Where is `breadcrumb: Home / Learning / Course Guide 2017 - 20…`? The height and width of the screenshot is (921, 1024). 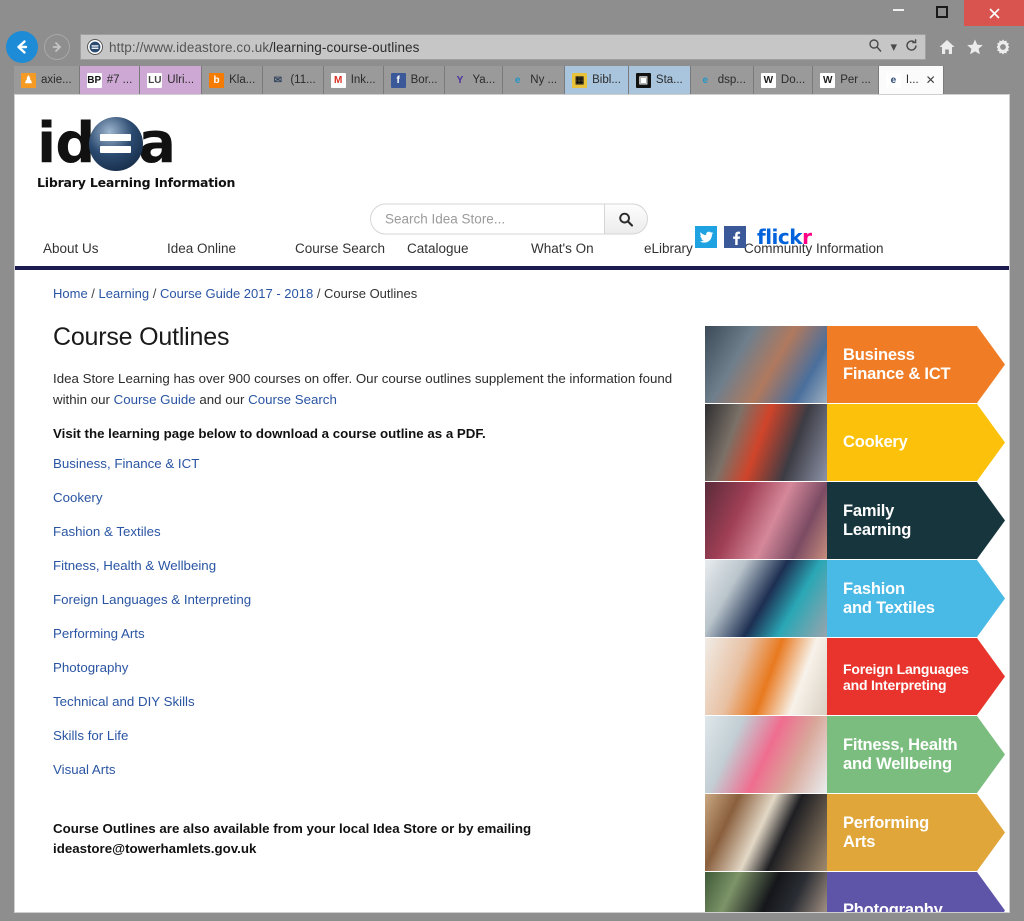
breadcrumb: Home / Learning / Course Guide 2017 - 20… is located at coordinates (369, 304).